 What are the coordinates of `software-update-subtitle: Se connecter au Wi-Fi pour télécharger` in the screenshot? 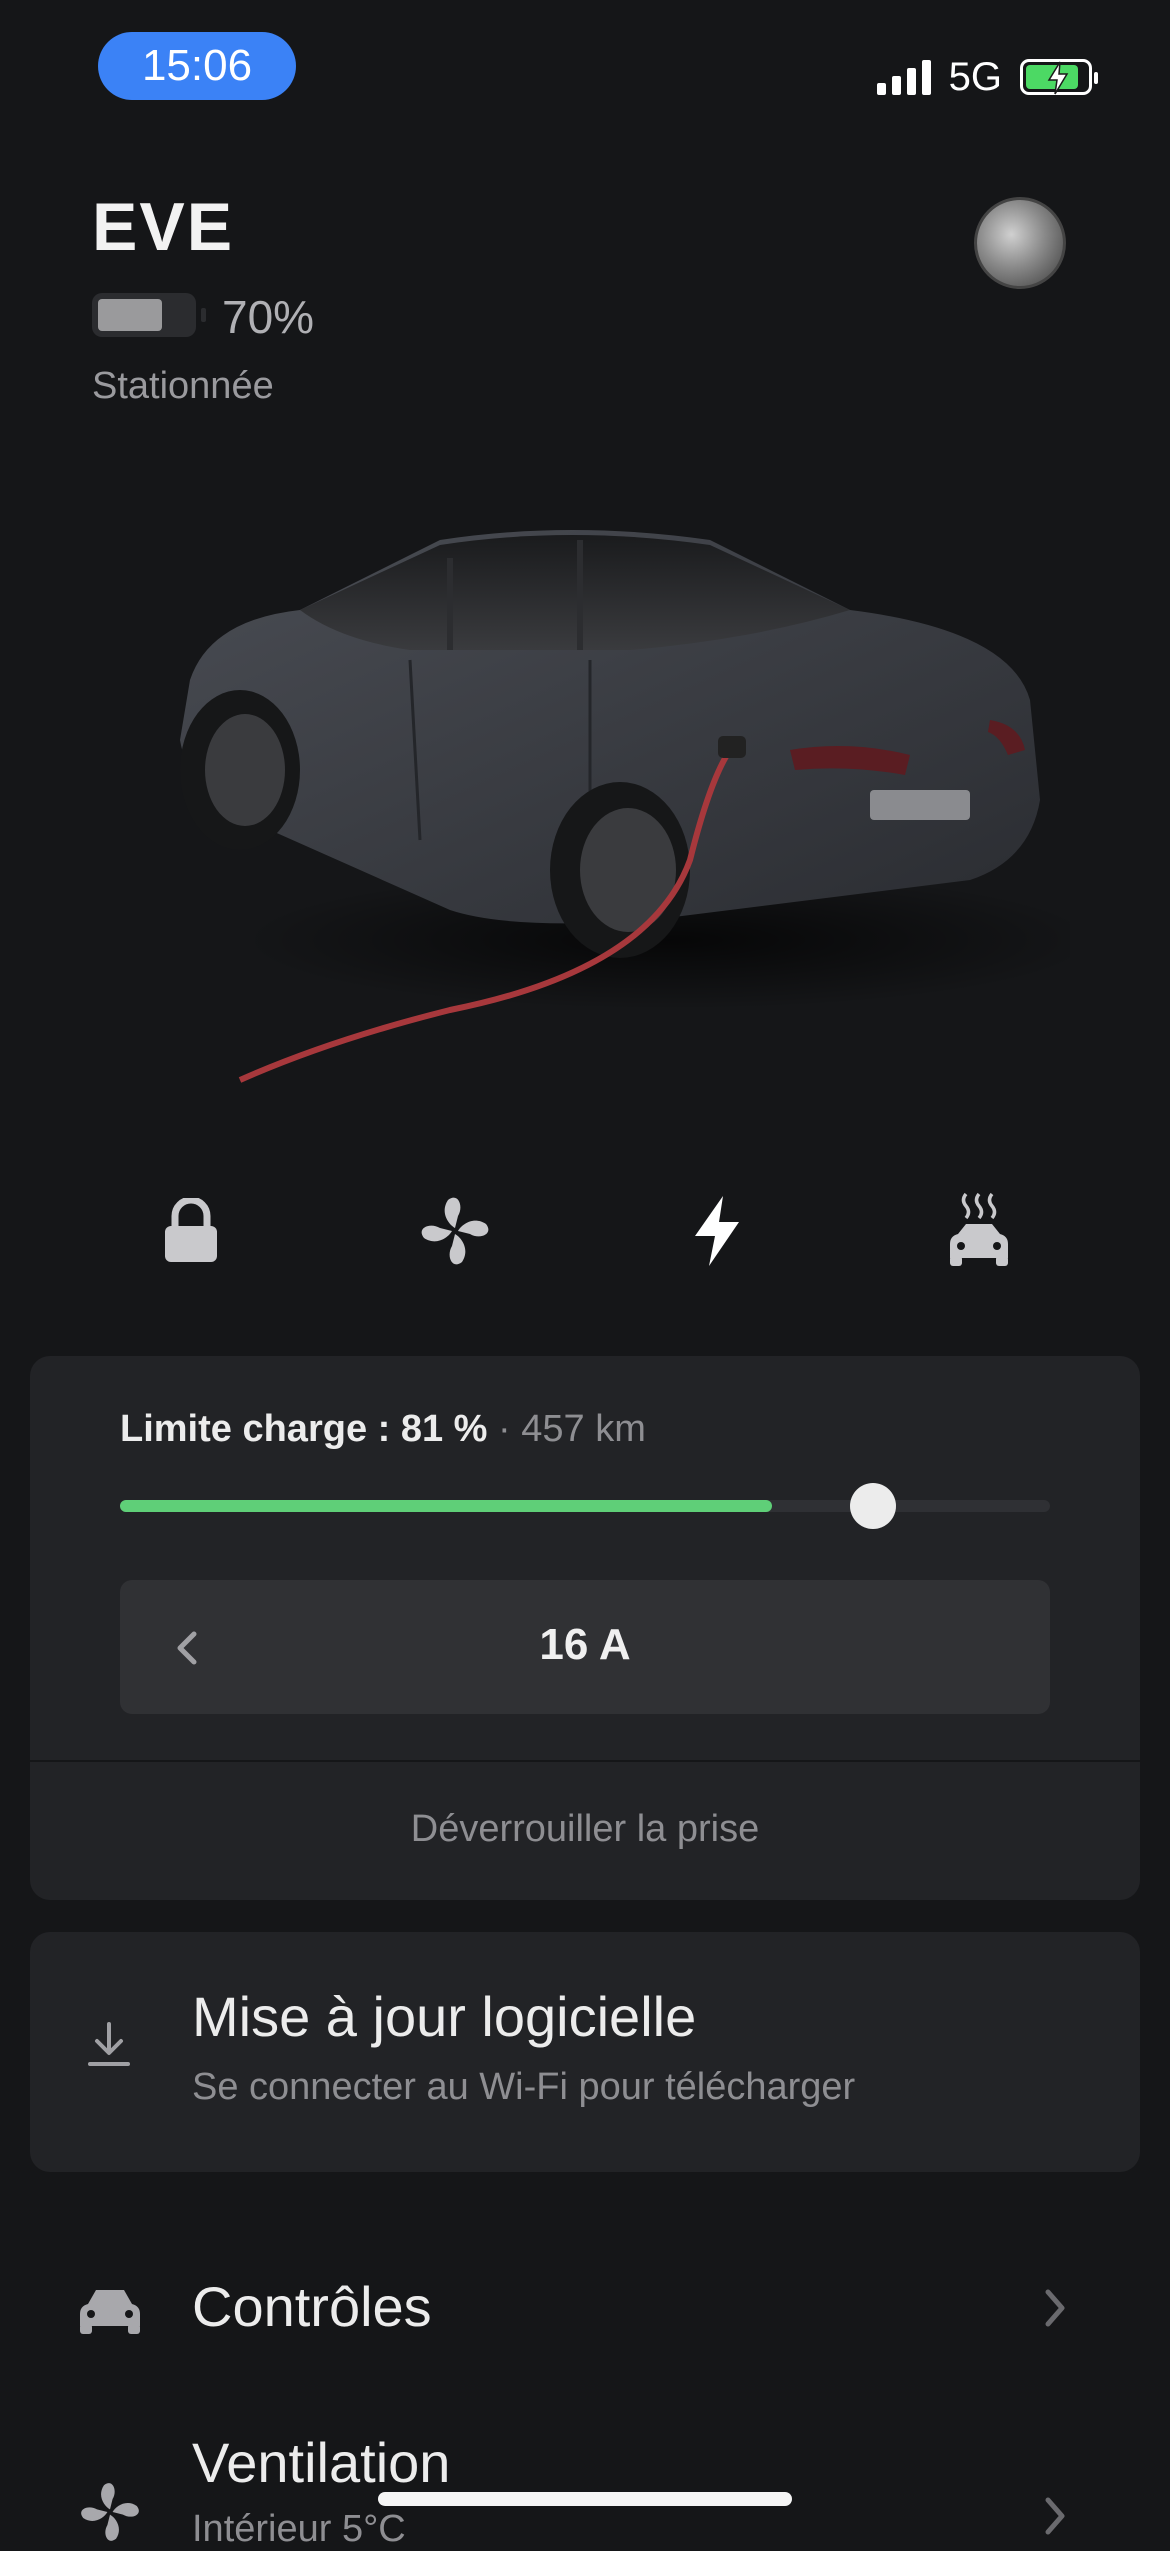 It's located at (524, 2087).